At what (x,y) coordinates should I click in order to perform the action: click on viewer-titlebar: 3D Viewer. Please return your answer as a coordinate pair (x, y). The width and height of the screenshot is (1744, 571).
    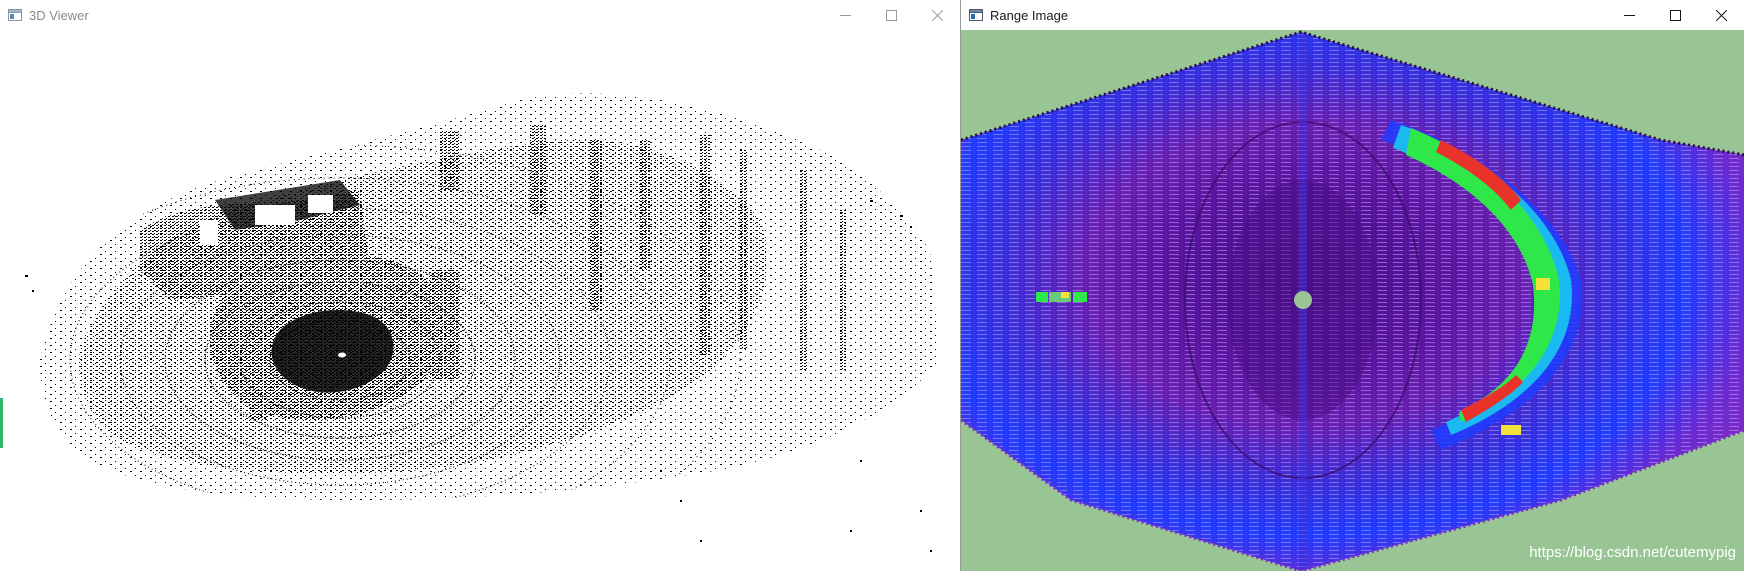
    Looking at the image, I should click on (480, 15).